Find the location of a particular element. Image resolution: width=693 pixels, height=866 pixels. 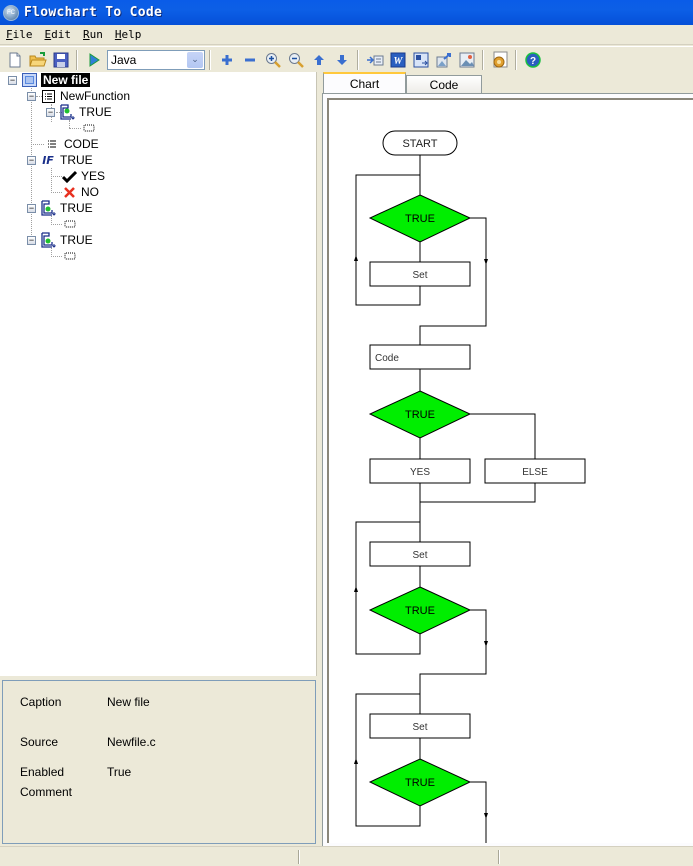

if-decision-label: TRUE is located at coordinates (420, 415).